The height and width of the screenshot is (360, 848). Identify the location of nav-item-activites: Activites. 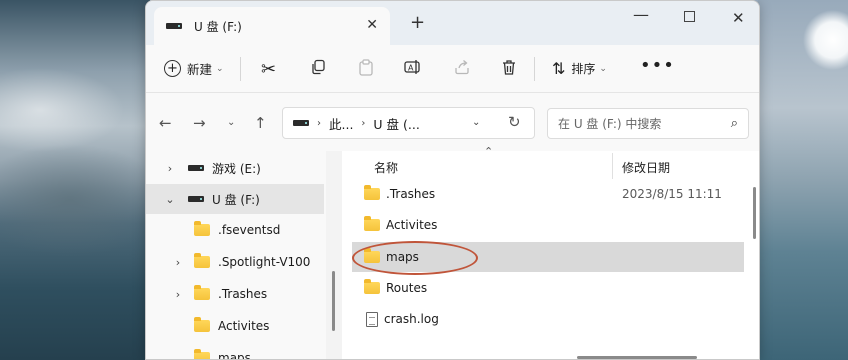
(235, 326).